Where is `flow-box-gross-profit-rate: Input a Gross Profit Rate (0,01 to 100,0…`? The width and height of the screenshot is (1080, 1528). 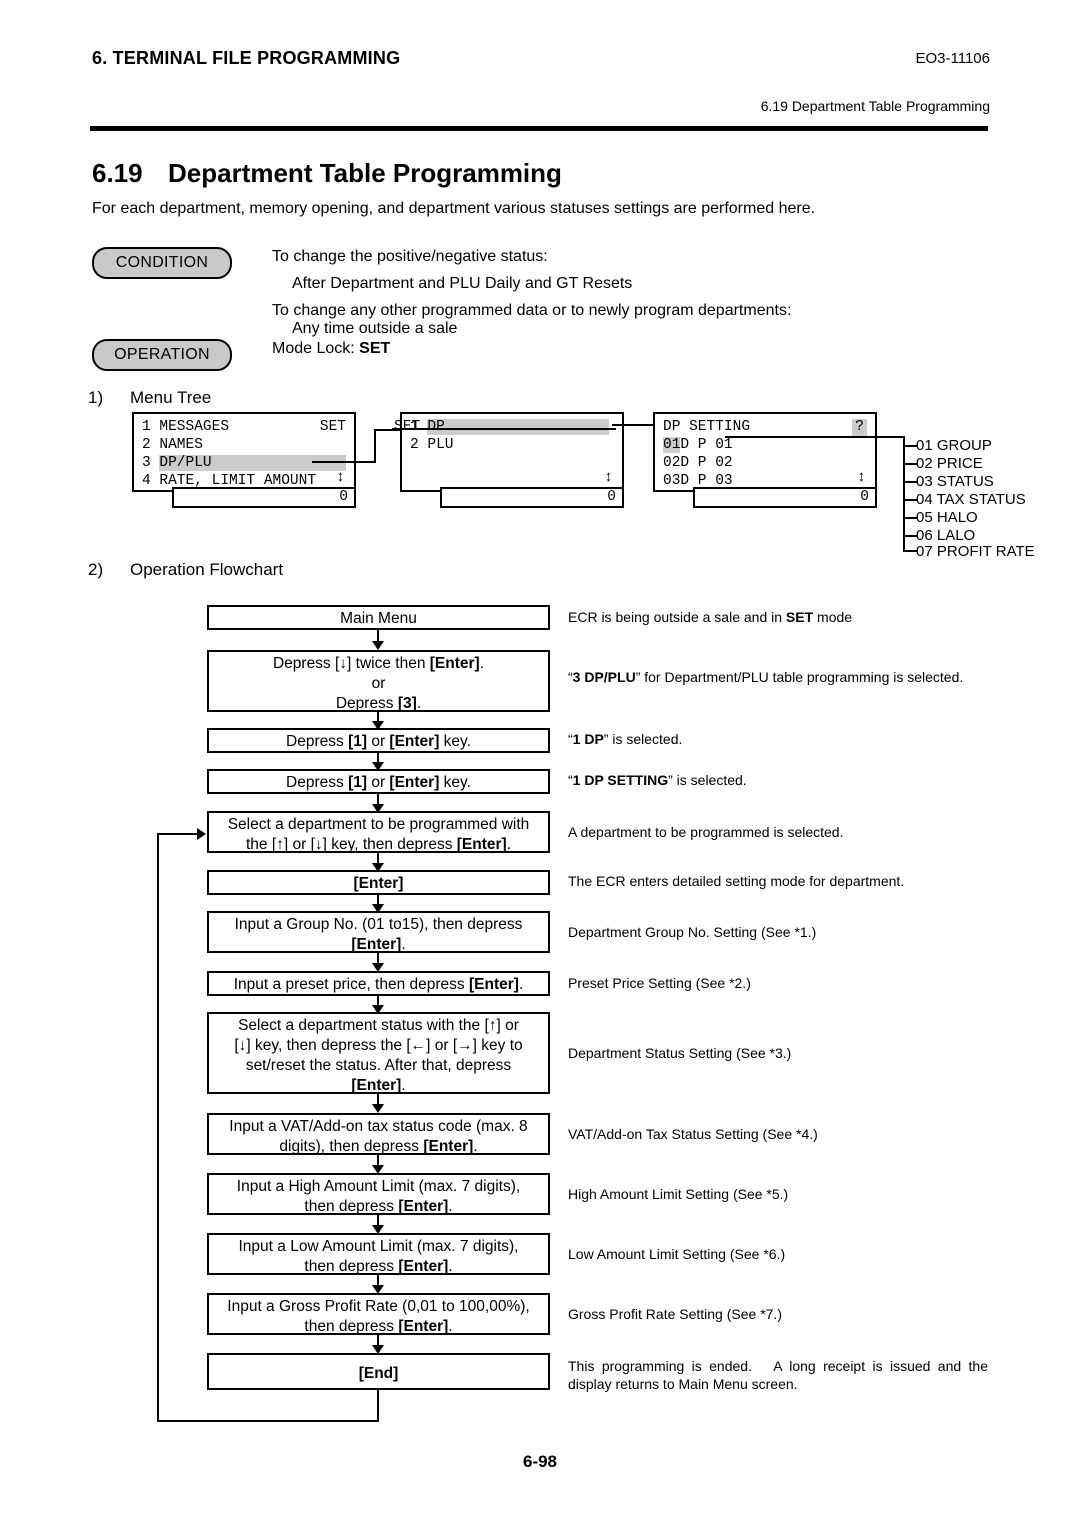
flow-box-gross-profit-rate: Input a Gross Profit Rate (0,01 to 100,0… is located at coordinates (378, 1314).